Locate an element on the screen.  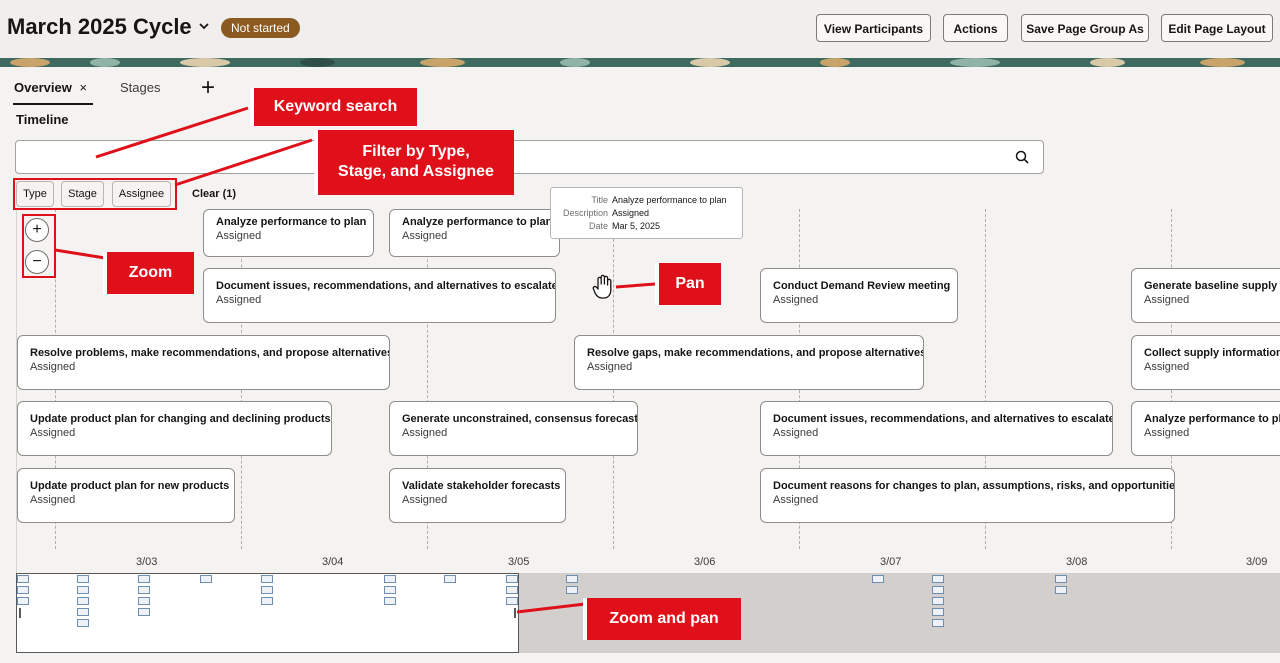
annotation-filter-line2: Stage, and Assignee is located at coordinates (416, 171).